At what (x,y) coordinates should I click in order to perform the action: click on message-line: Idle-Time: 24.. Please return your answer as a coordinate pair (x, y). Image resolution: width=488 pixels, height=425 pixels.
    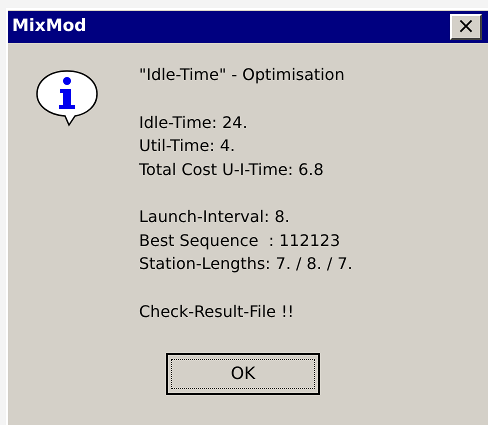
    Looking at the image, I should click on (194, 123).